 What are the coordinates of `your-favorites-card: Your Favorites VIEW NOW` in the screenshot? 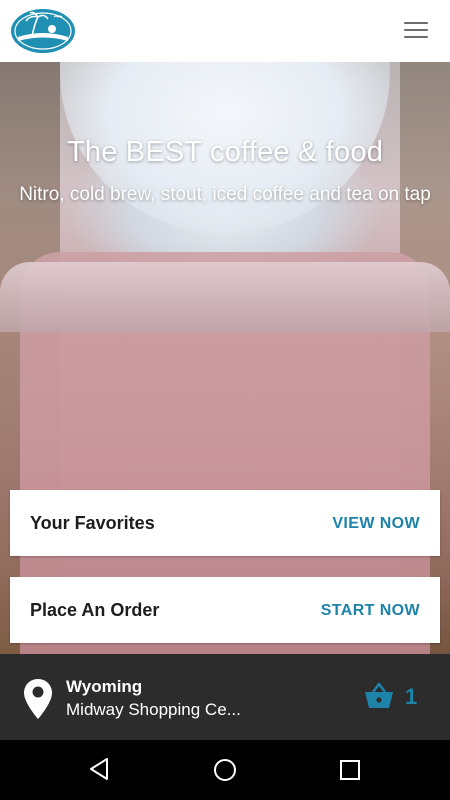 It's located at (225, 523).